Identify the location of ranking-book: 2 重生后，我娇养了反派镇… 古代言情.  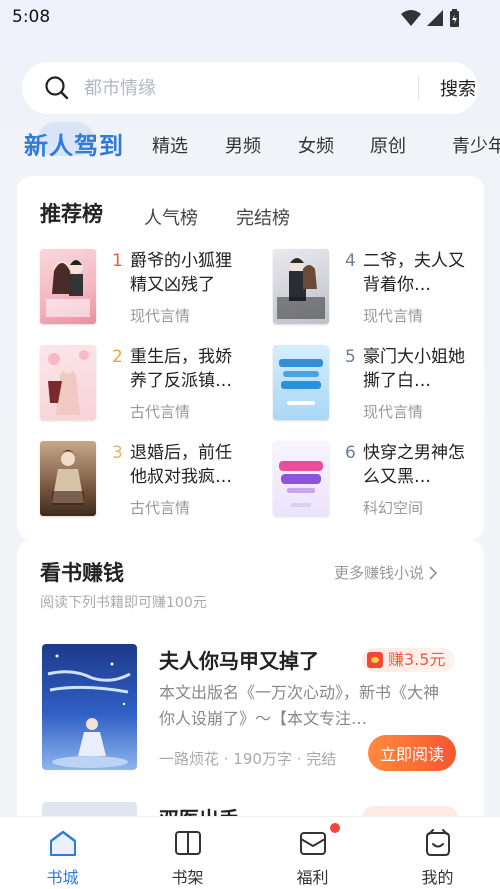
(147, 385).